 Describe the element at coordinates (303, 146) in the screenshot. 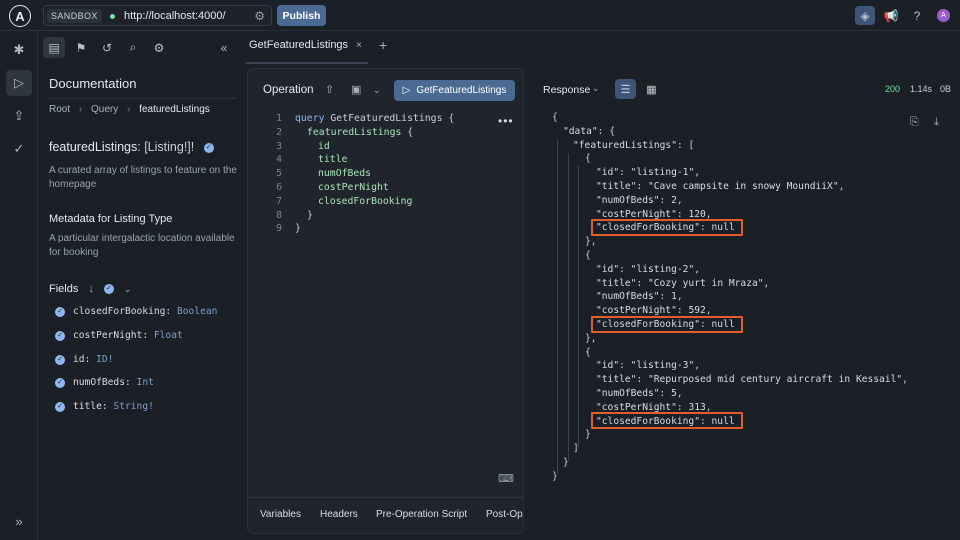

I see `code-line: 3 id` at that location.